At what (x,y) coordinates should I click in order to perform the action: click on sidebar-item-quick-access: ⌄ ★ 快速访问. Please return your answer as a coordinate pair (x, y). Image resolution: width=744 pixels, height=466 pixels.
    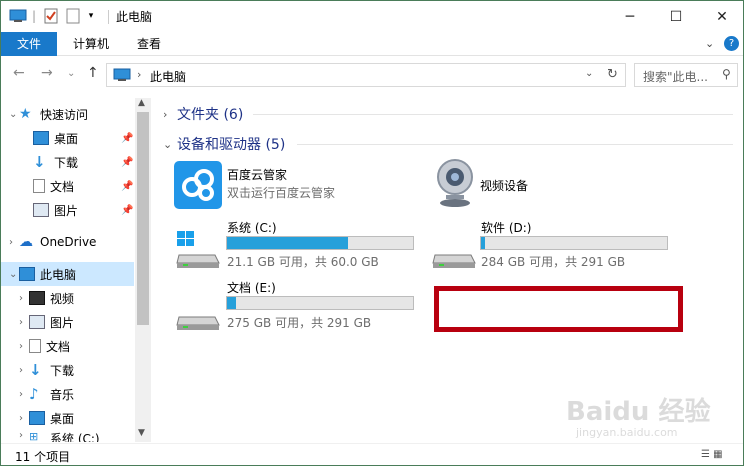
    Looking at the image, I should click on (67, 114).